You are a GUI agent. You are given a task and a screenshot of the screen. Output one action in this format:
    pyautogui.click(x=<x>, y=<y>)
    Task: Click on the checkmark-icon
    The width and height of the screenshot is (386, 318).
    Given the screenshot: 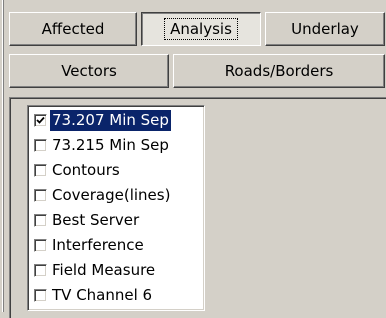 What is the action you would take?
    pyautogui.click(x=40, y=120)
    